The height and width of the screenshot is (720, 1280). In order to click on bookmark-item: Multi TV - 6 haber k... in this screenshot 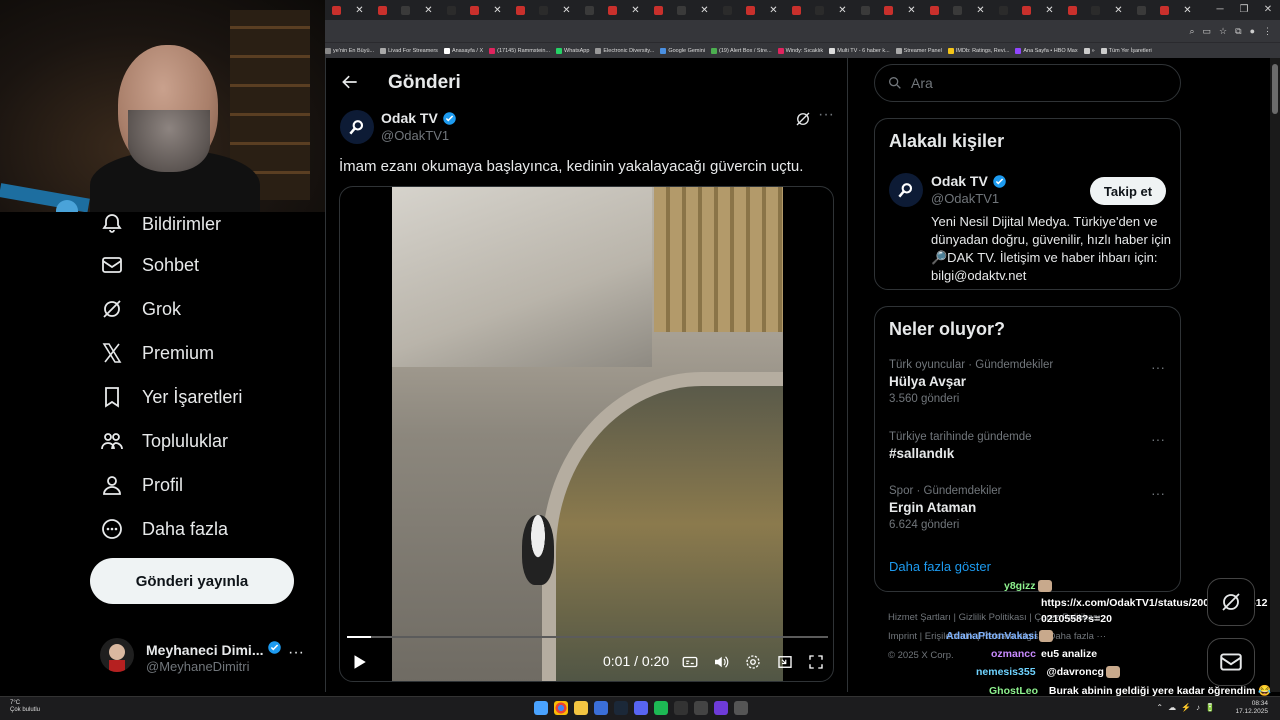, I will do `click(859, 50)`.